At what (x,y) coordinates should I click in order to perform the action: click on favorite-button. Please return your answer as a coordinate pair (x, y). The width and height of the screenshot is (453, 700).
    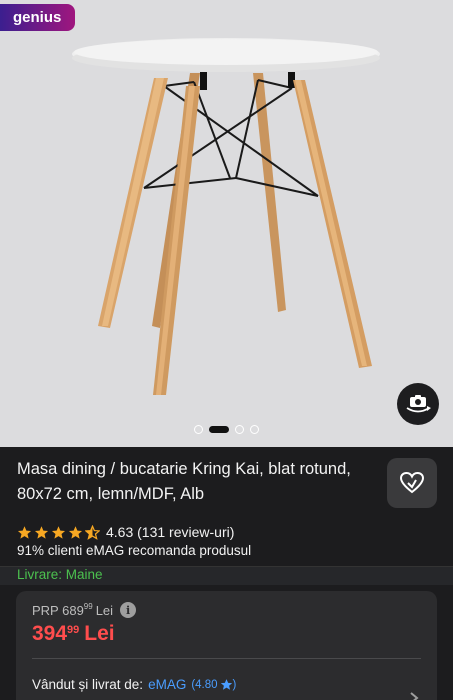
    Looking at the image, I should click on (412, 483).